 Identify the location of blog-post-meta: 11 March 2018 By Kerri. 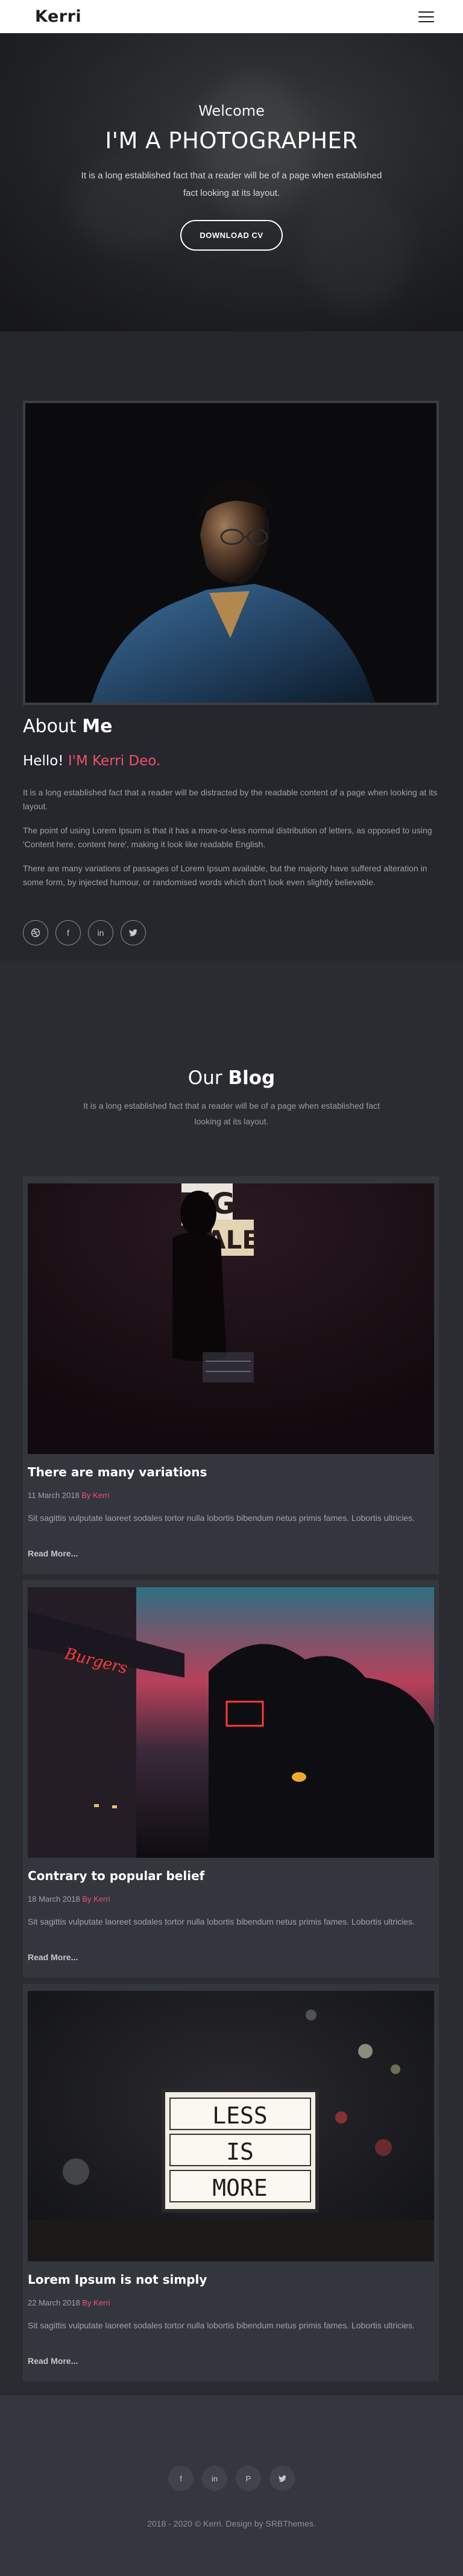
(69, 1495).